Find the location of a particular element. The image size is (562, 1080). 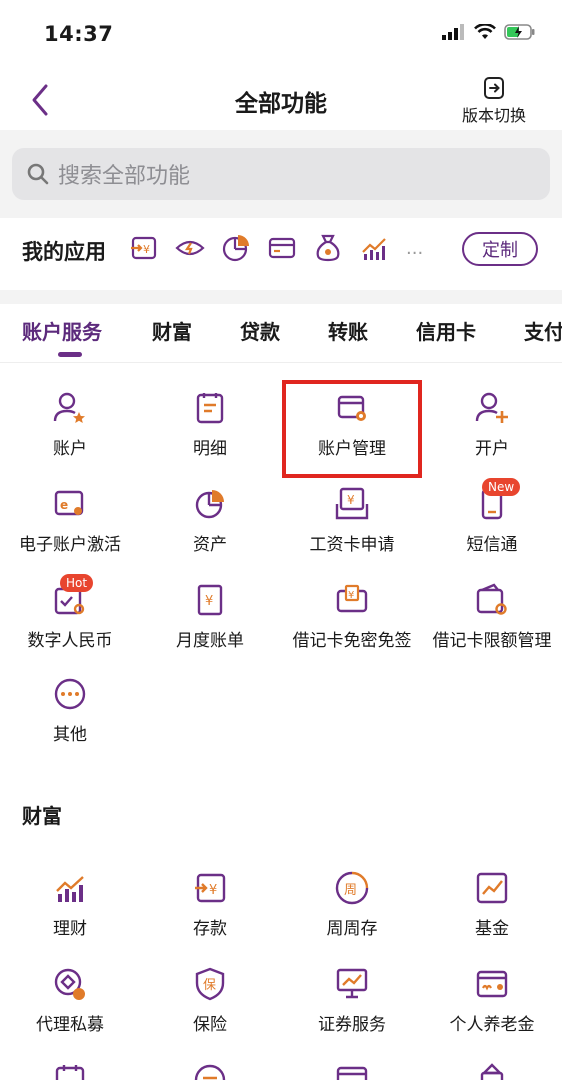

assets-button: 资产 is located at coordinates (210, 520).